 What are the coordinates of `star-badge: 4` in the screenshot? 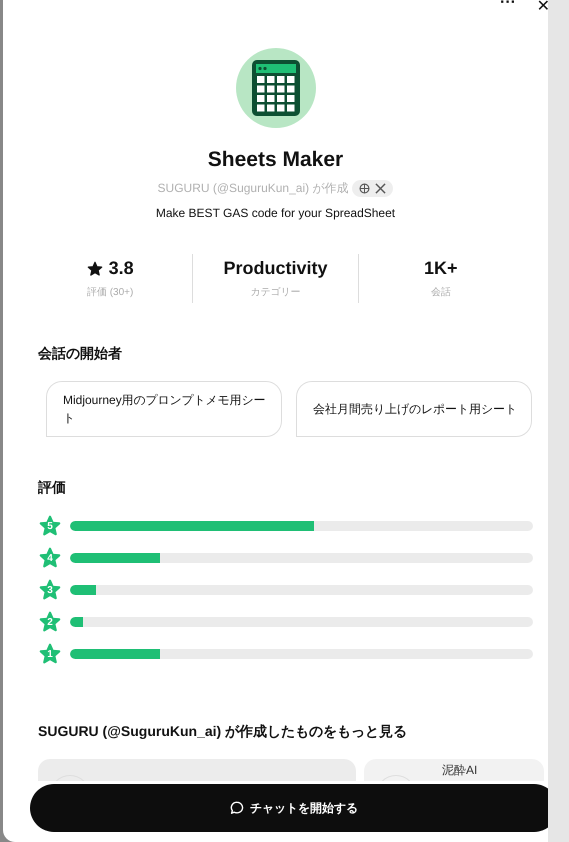 It's located at (50, 558).